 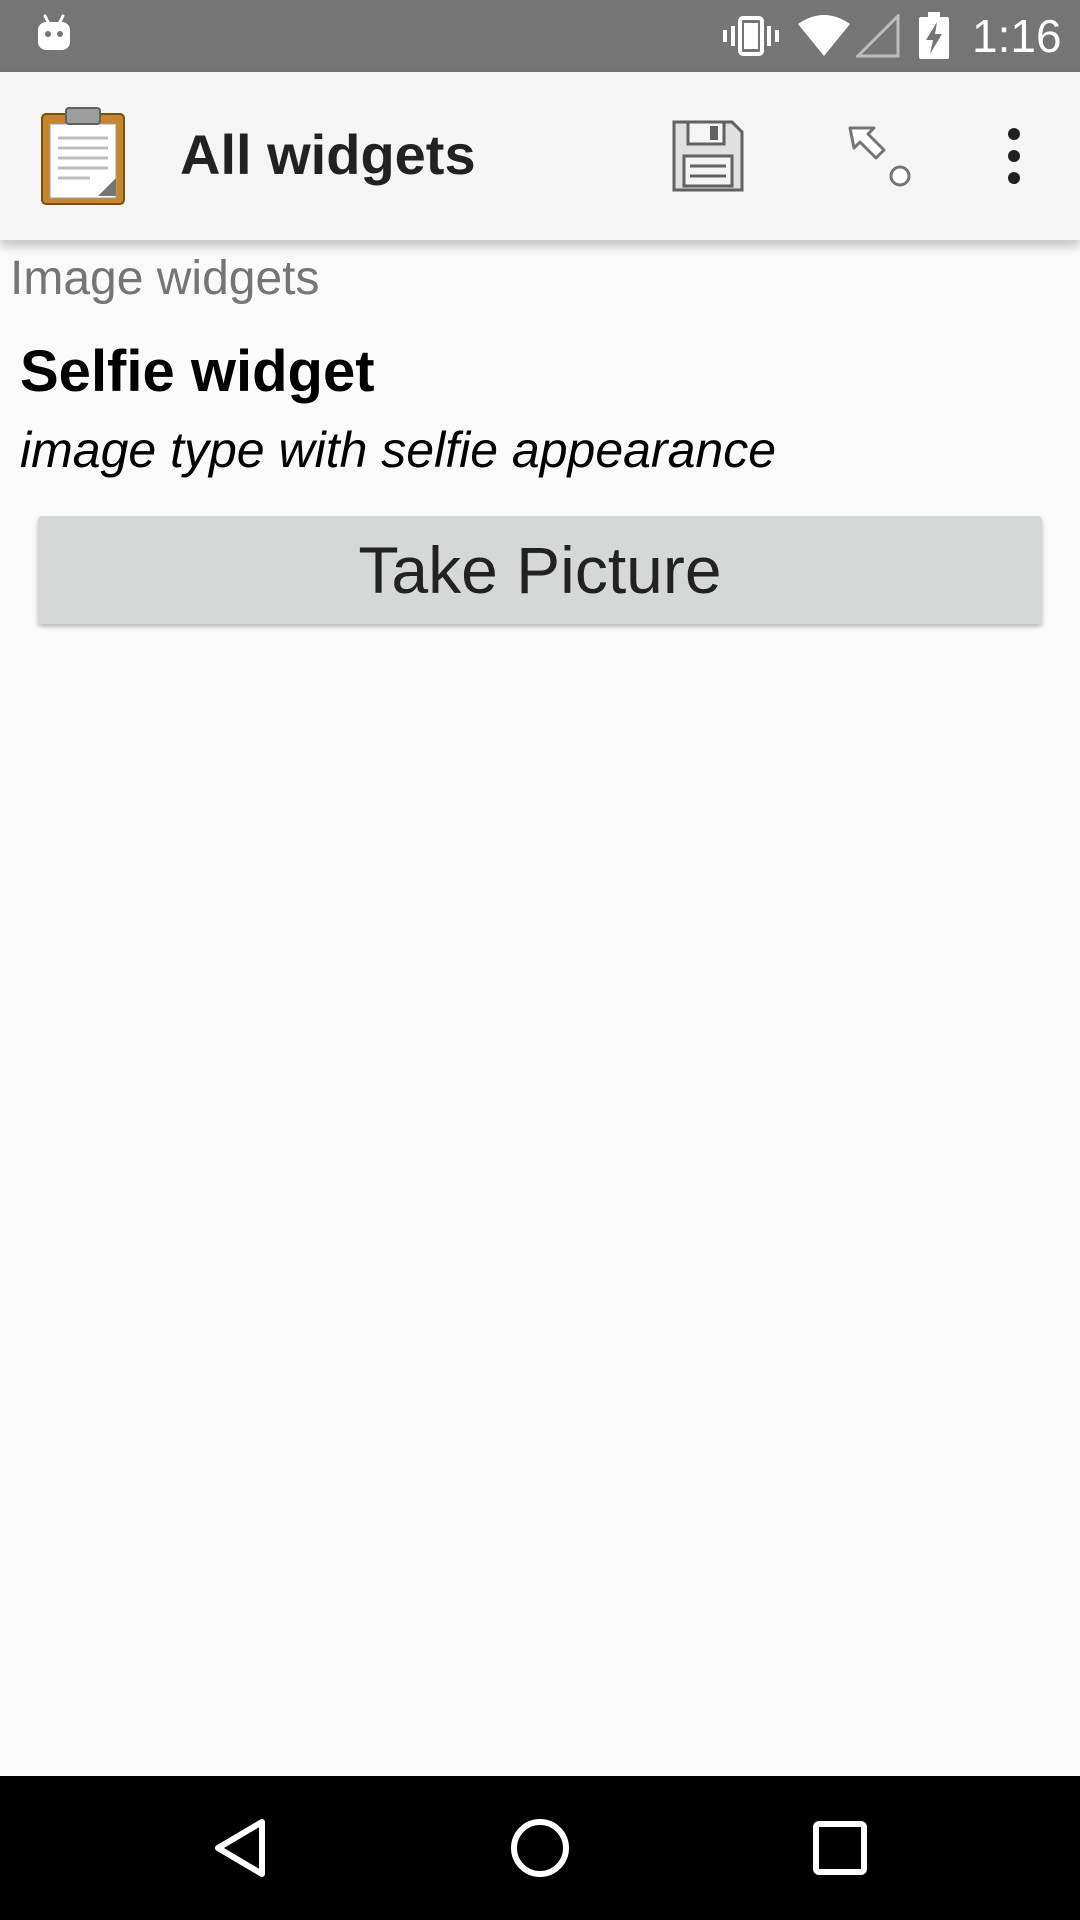 I want to click on back-button, so click(x=240, y=1848).